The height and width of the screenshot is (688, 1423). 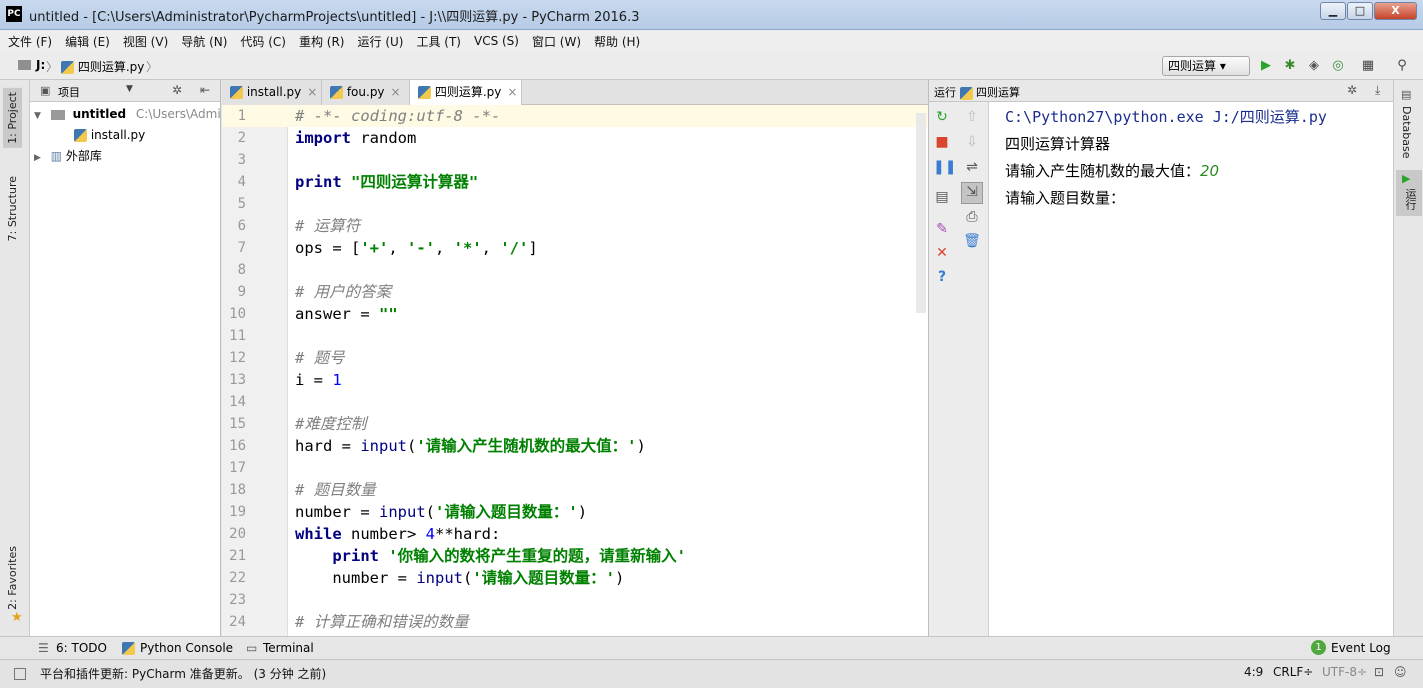 What do you see at coordinates (366, 92) in the screenshot?
I see `tab-fou-py: fou.py ×` at bounding box center [366, 92].